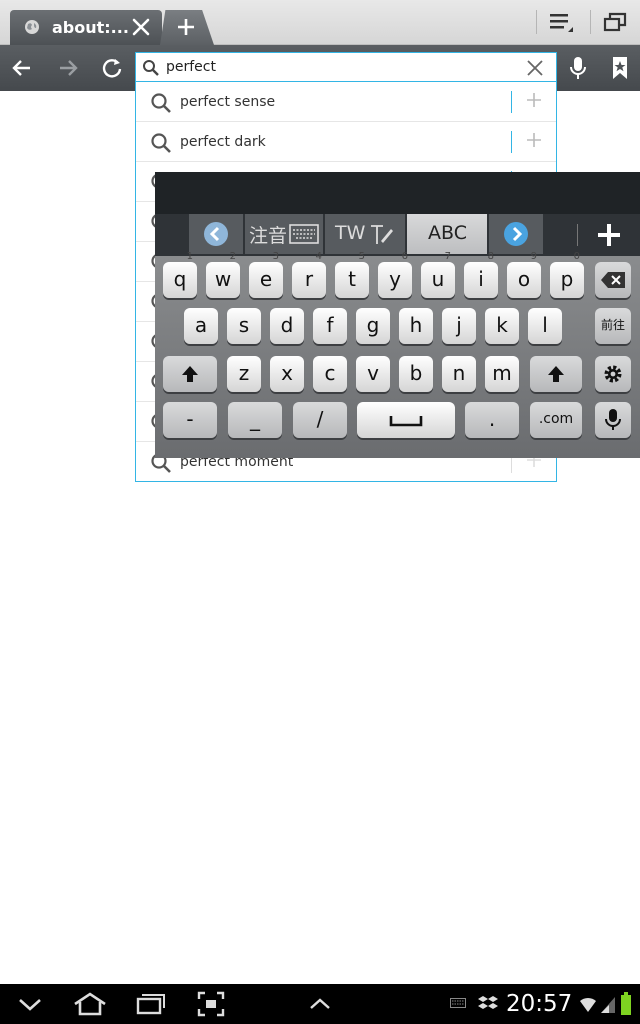 The image size is (640, 1024). What do you see at coordinates (330, 374) in the screenshot?
I see `key-c: c` at bounding box center [330, 374].